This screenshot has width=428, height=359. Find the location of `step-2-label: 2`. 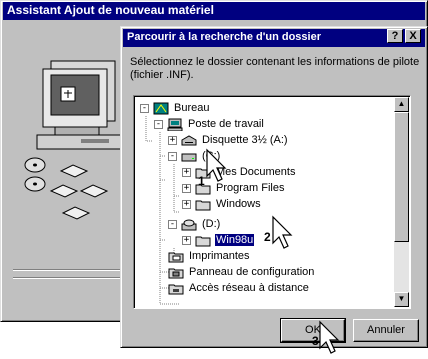

step-2-label: 2 is located at coordinates (267, 237).